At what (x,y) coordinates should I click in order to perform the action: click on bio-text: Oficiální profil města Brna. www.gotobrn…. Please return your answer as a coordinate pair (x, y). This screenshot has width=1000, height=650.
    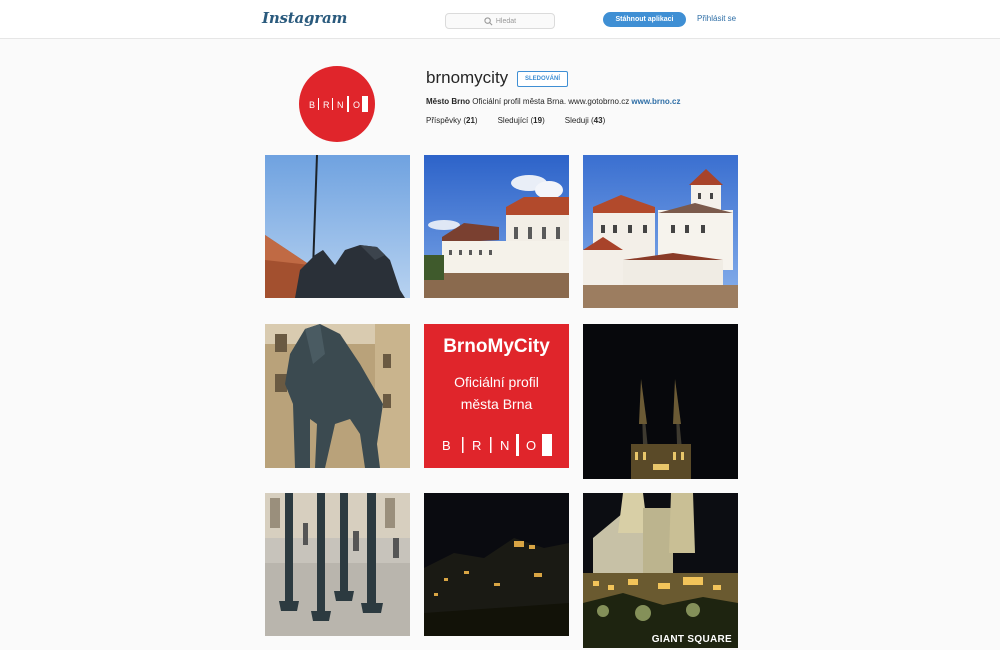
    Looking at the image, I should click on (551, 101).